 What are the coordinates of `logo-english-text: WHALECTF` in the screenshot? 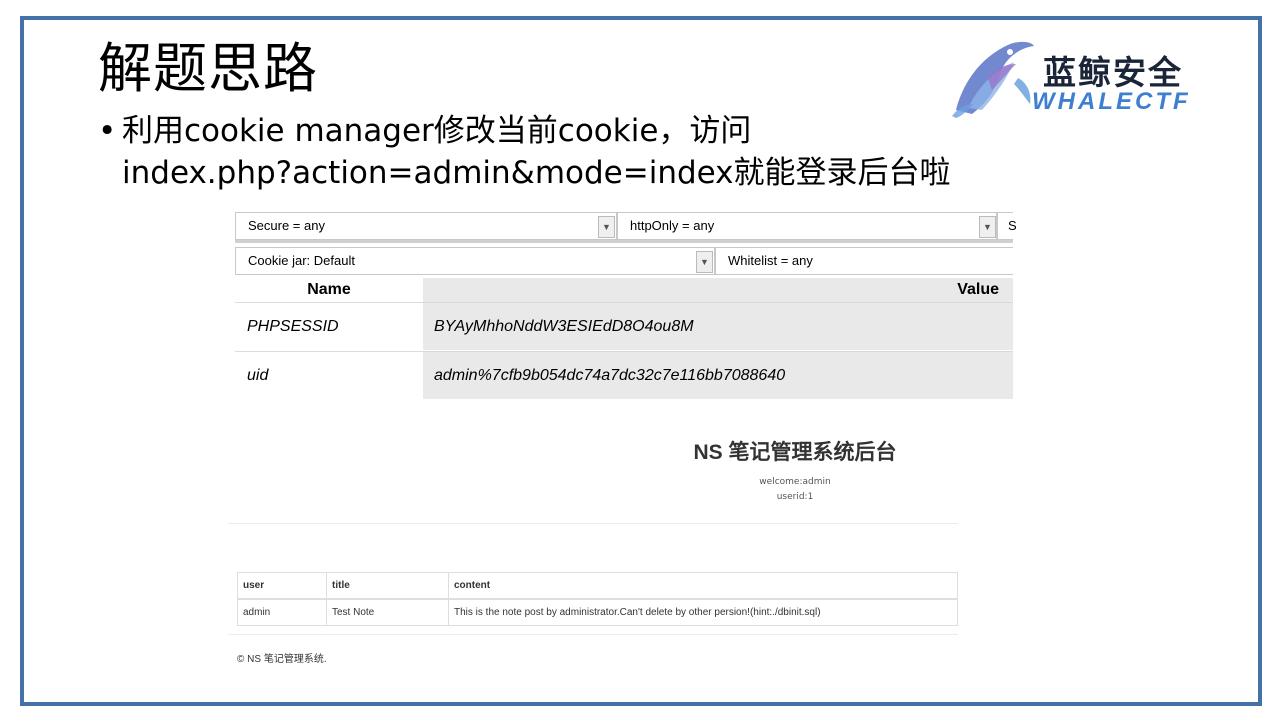 It's located at (1111, 101).